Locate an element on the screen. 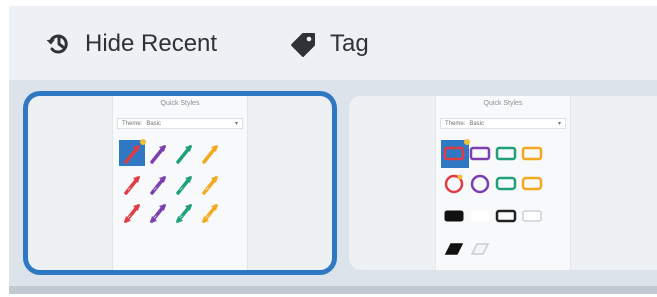 Image resolution: width=657 pixels, height=297 pixels. tag-button: Tag is located at coordinates (328, 44).